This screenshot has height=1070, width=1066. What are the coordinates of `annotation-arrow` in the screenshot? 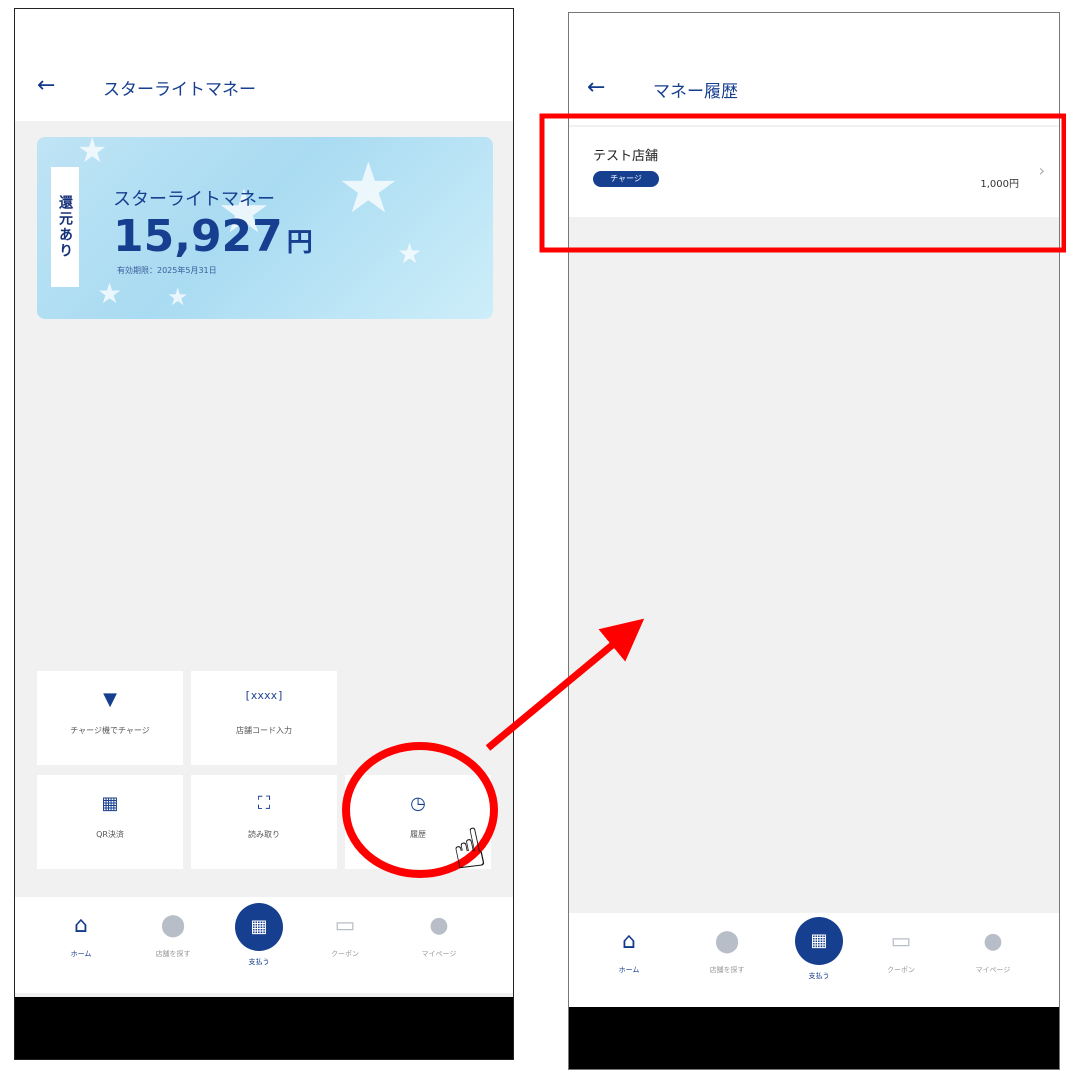 It's located at (565, 684).